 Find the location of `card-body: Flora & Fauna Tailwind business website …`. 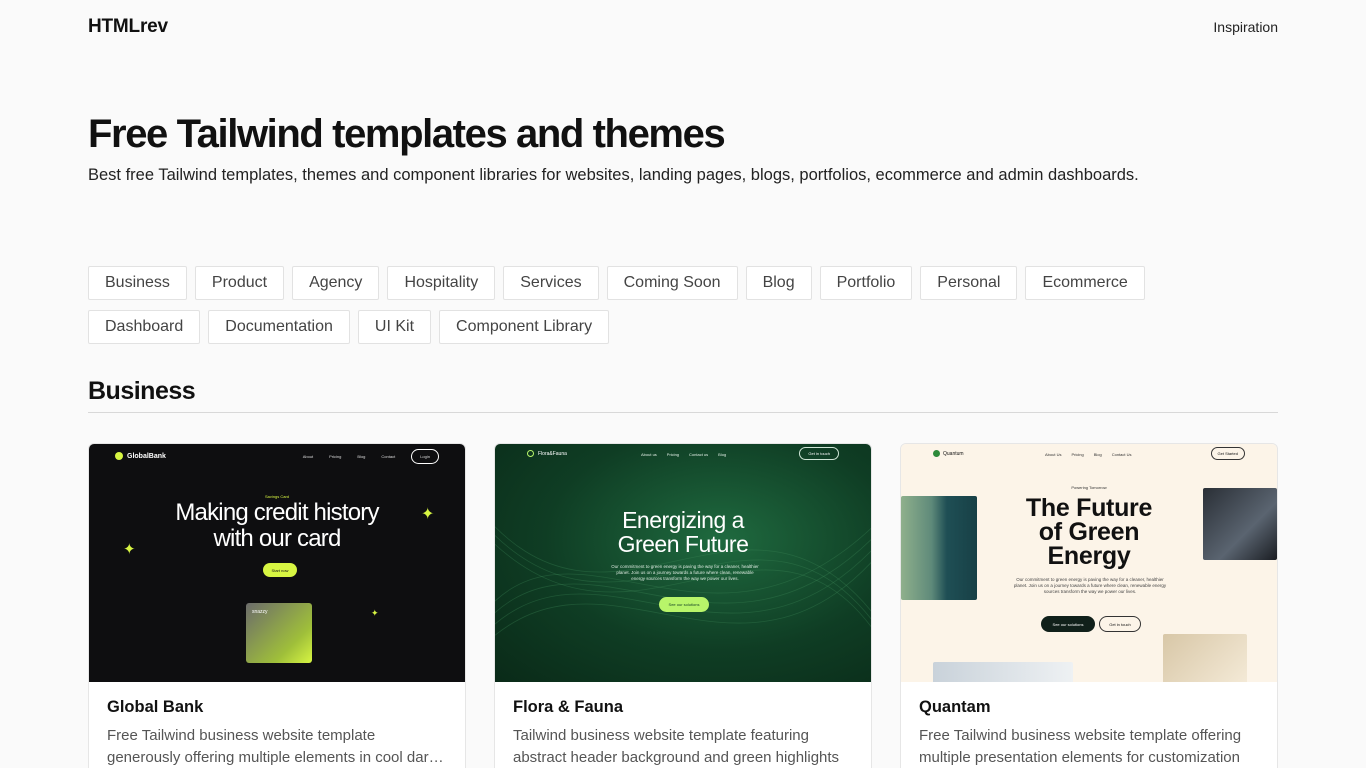

card-body: Flora & Fauna Tailwind business website … is located at coordinates (683, 725).